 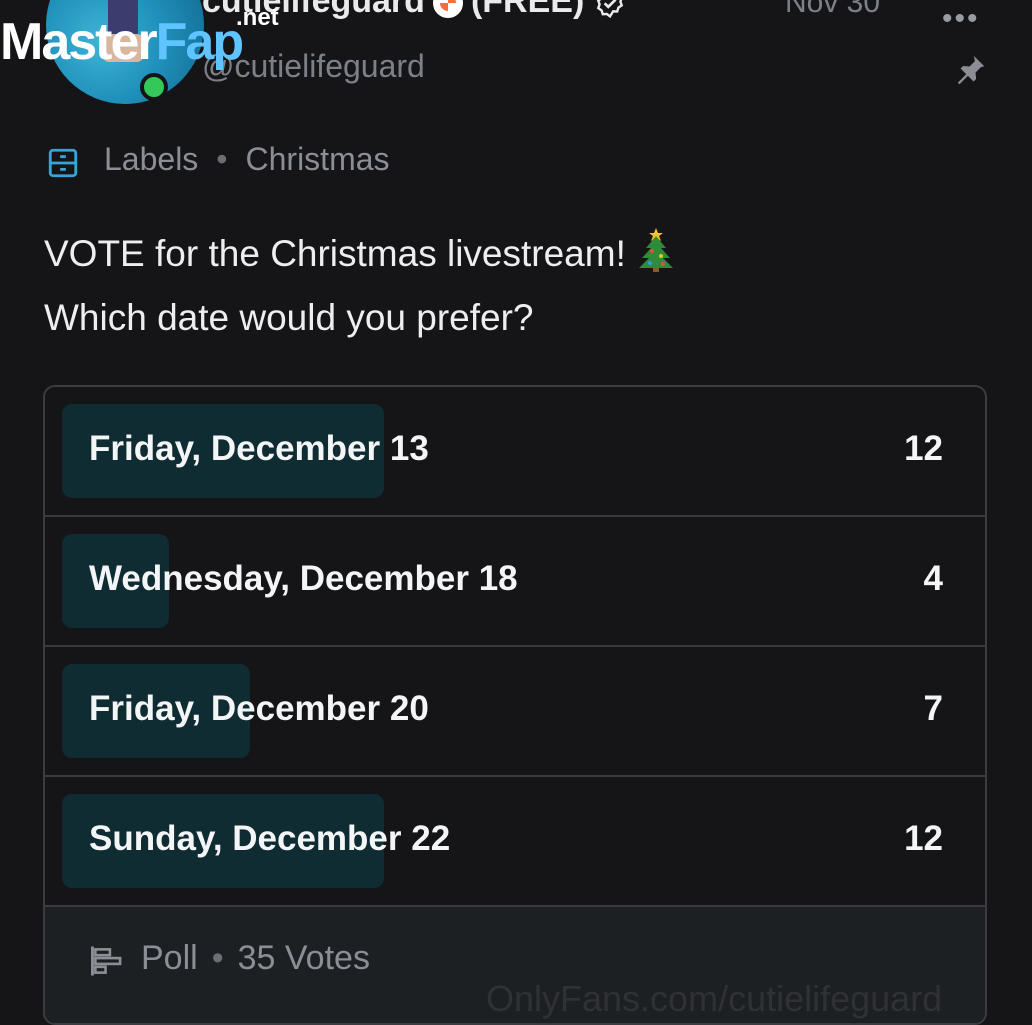 What do you see at coordinates (79, 42) in the screenshot?
I see `watermark-master: Master` at bounding box center [79, 42].